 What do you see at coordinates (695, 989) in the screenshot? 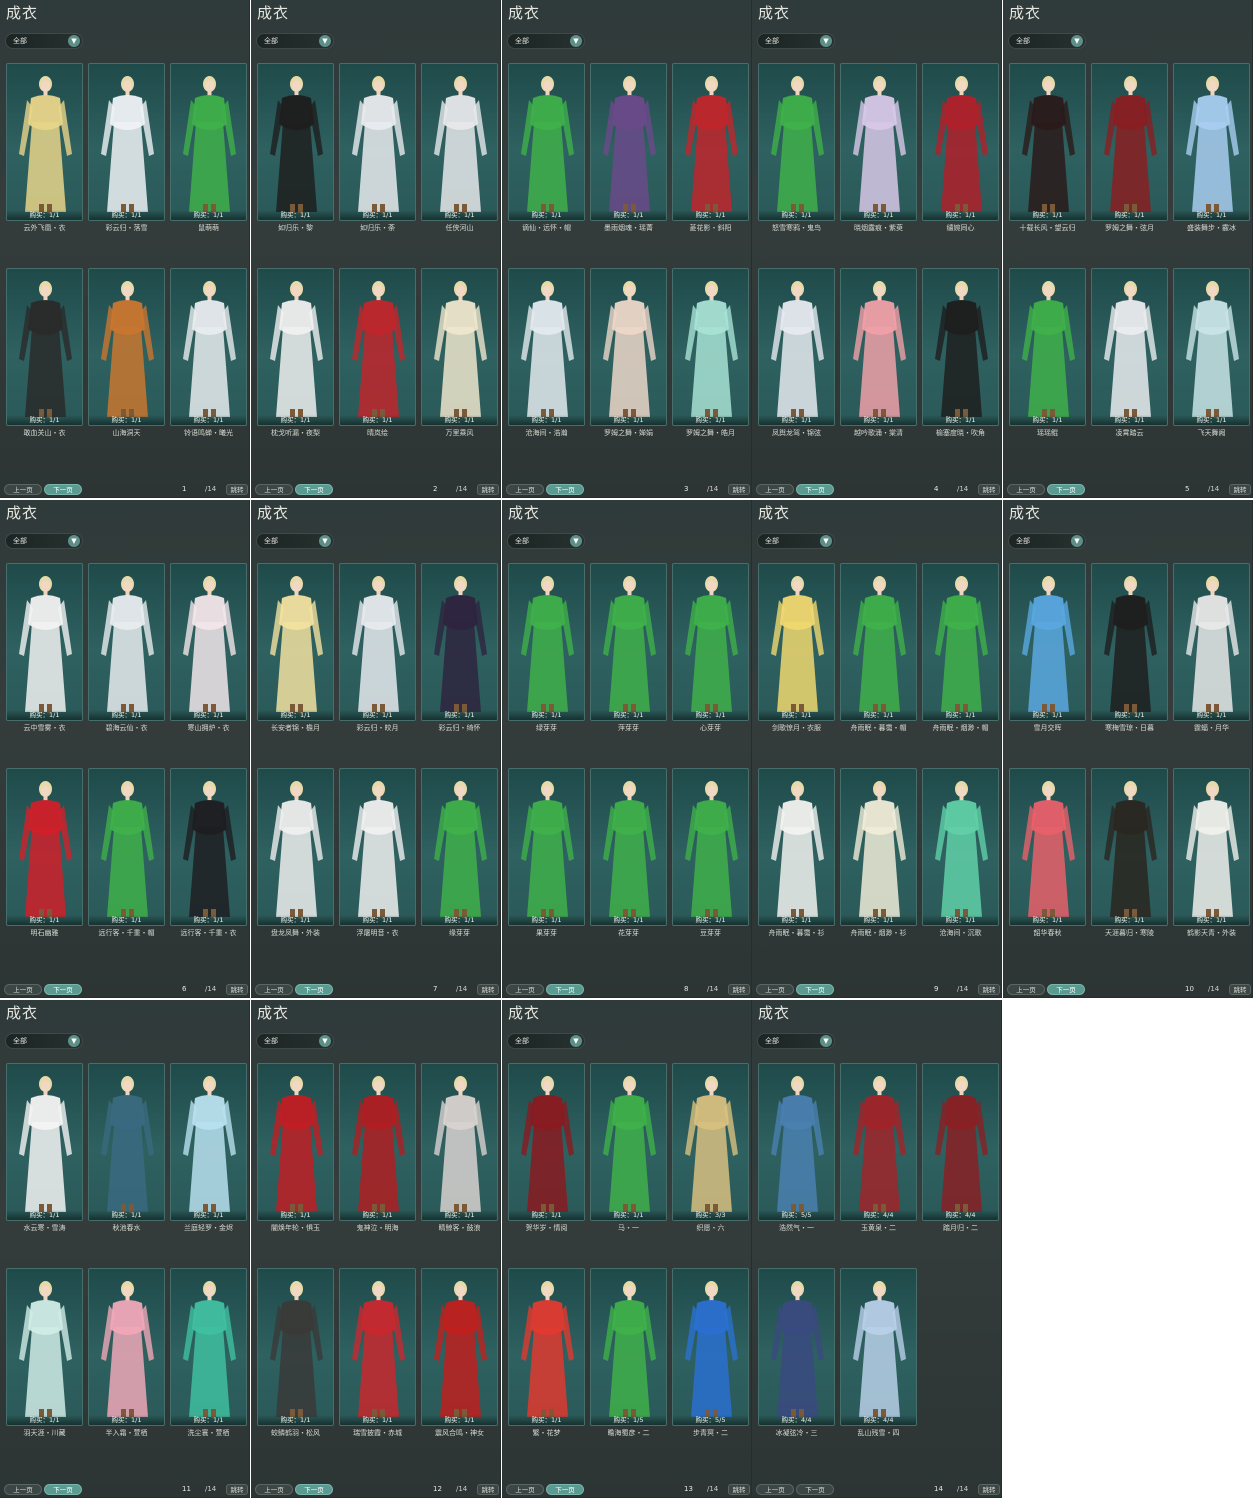
I see `page-number-input: 8` at bounding box center [695, 989].